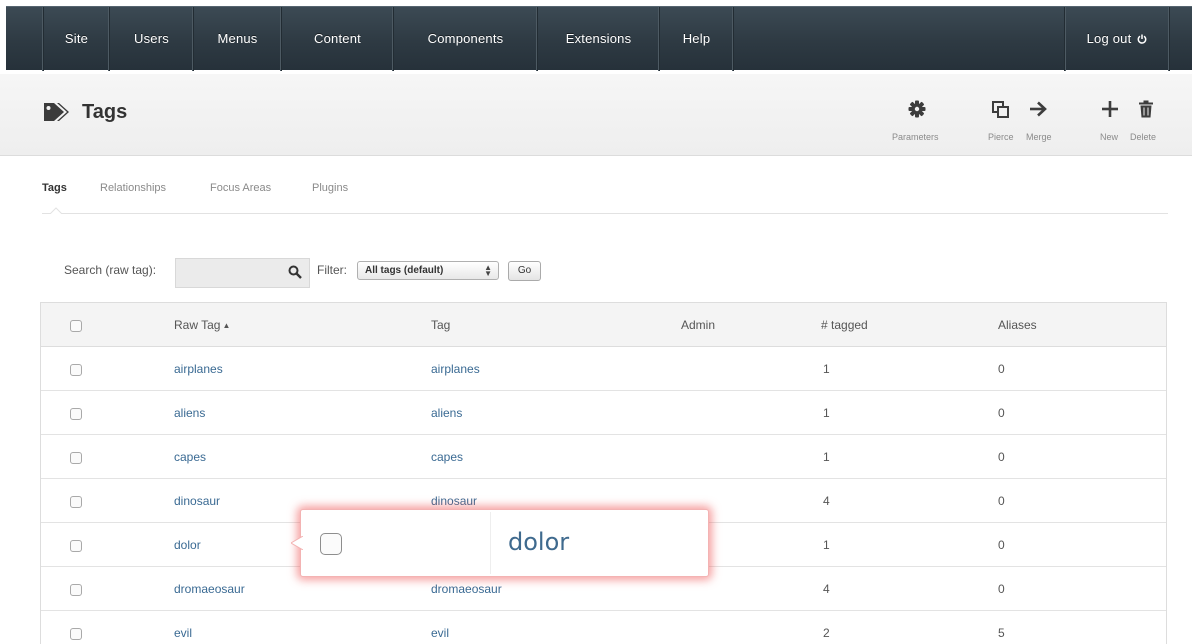  What do you see at coordinates (295, 272) in the screenshot?
I see `search-icon` at bounding box center [295, 272].